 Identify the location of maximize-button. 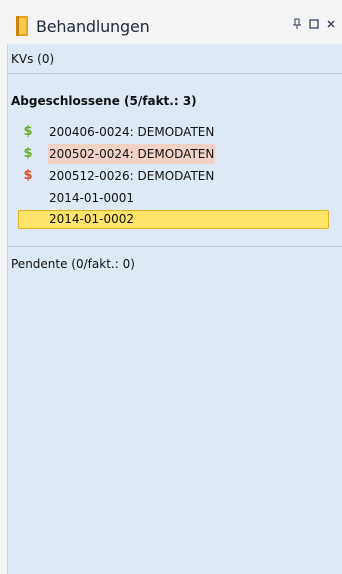
(314, 25).